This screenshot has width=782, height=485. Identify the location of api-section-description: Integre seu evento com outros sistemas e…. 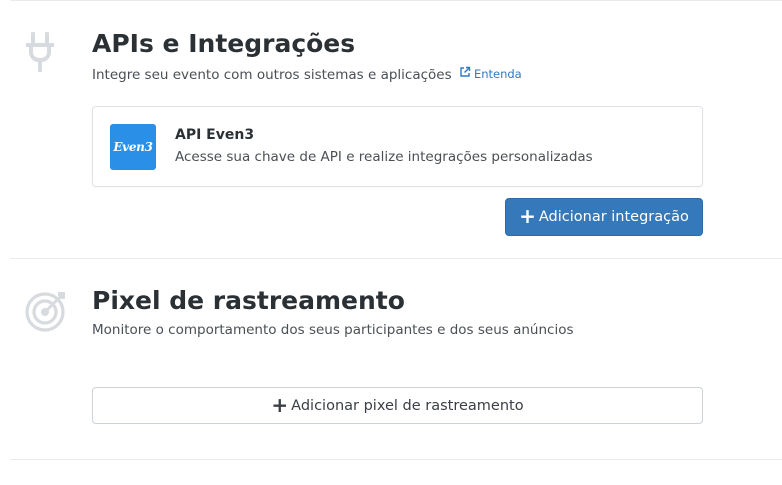
(307, 74).